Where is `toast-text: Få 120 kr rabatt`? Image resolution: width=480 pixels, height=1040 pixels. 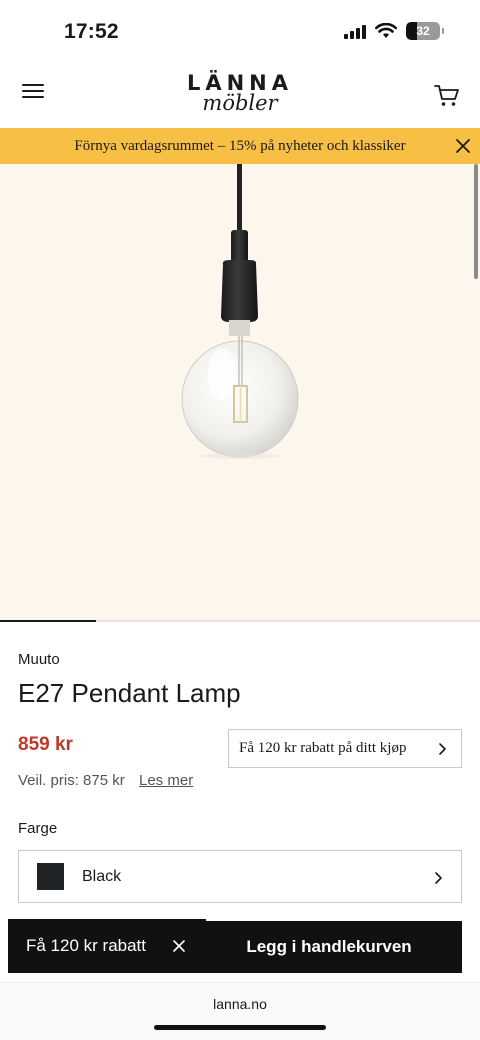
toast-text: Få 120 kr rabatt is located at coordinates (86, 945).